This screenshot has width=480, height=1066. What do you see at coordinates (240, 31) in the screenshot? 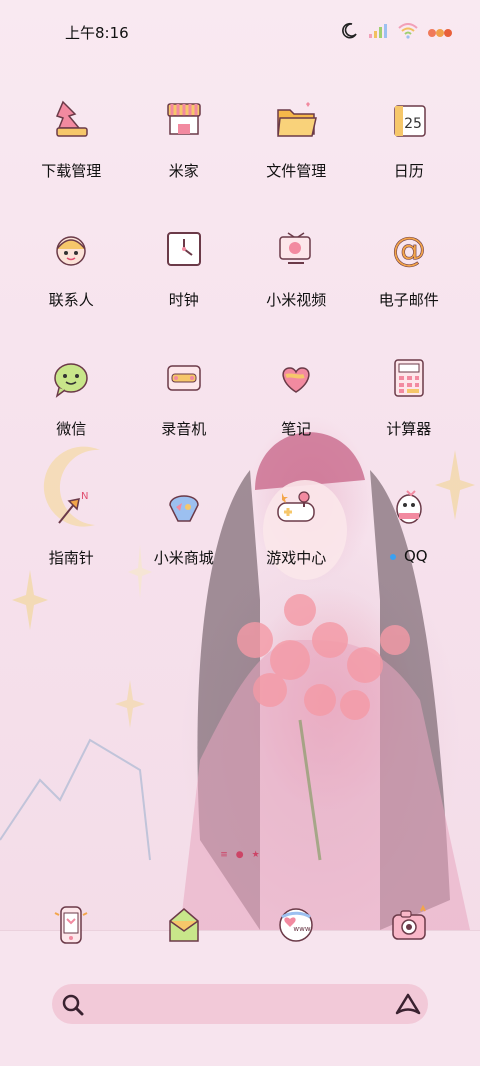
I see `status-bar: 上午8:16` at bounding box center [240, 31].